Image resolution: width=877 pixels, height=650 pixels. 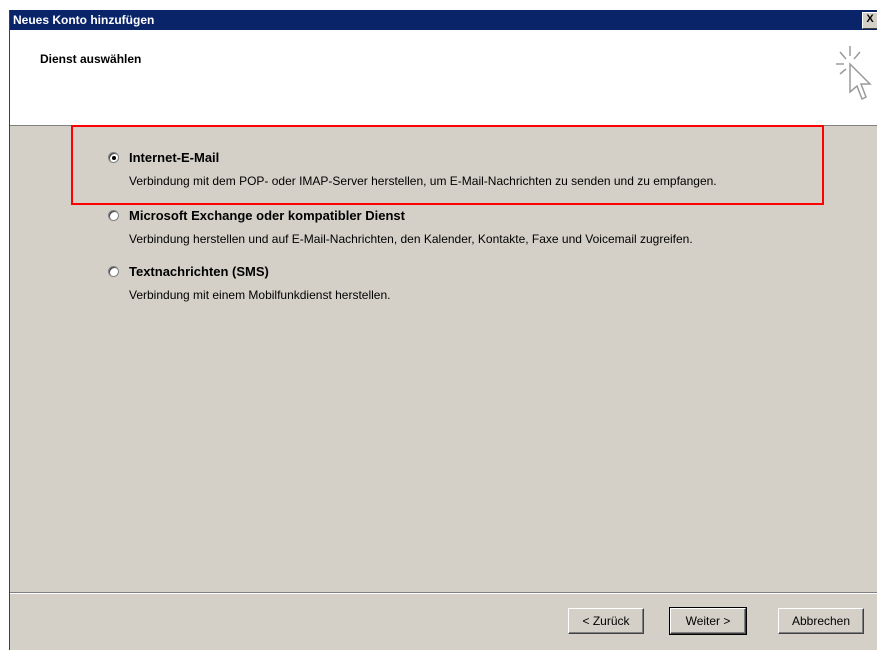 I want to click on window-title: Neues Konto hinzufügen, so click(x=84, y=20).